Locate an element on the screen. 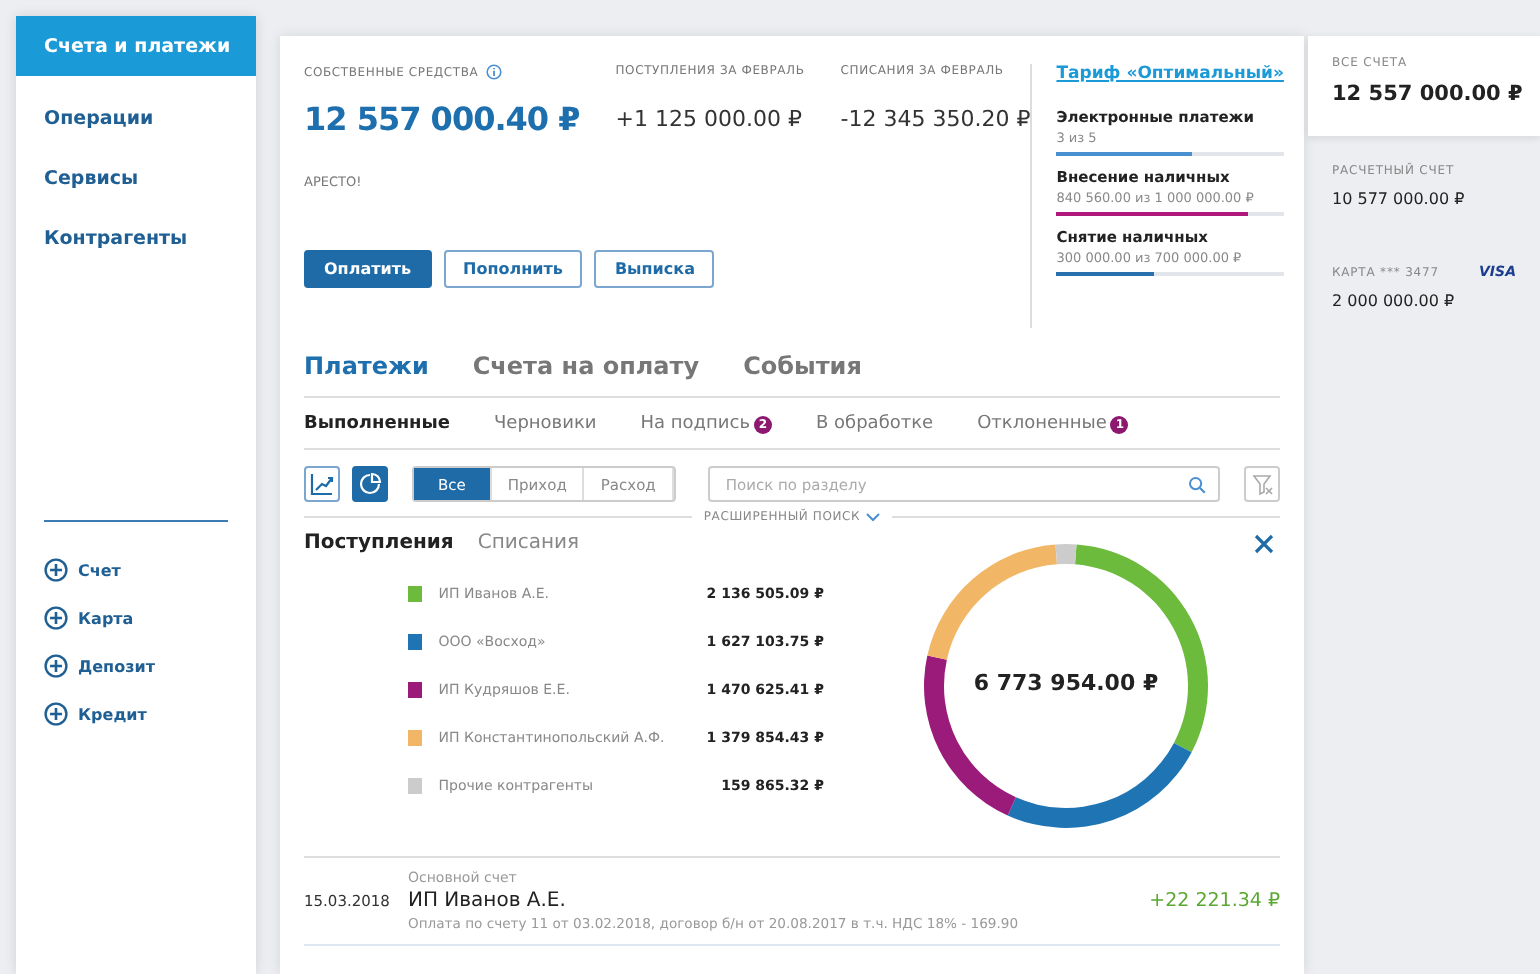 The height and width of the screenshot is (974, 1540). flow-tab: Поступления is located at coordinates (379, 543).